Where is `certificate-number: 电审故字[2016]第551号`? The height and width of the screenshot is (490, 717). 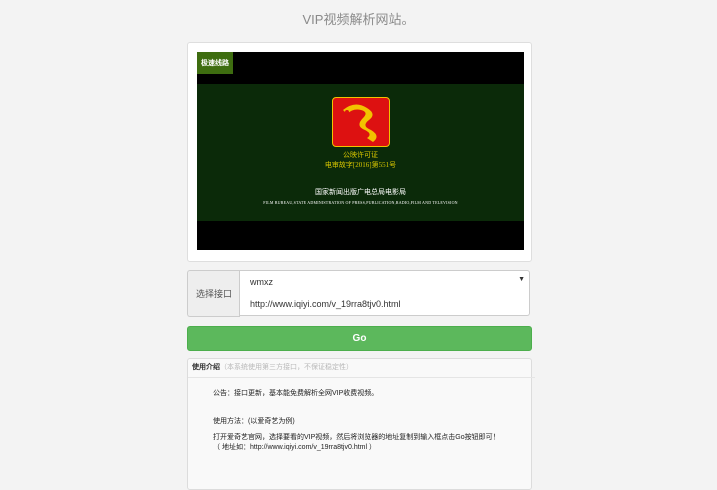
certificate-number: 电审故字[2016]第551号 is located at coordinates (360, 165).